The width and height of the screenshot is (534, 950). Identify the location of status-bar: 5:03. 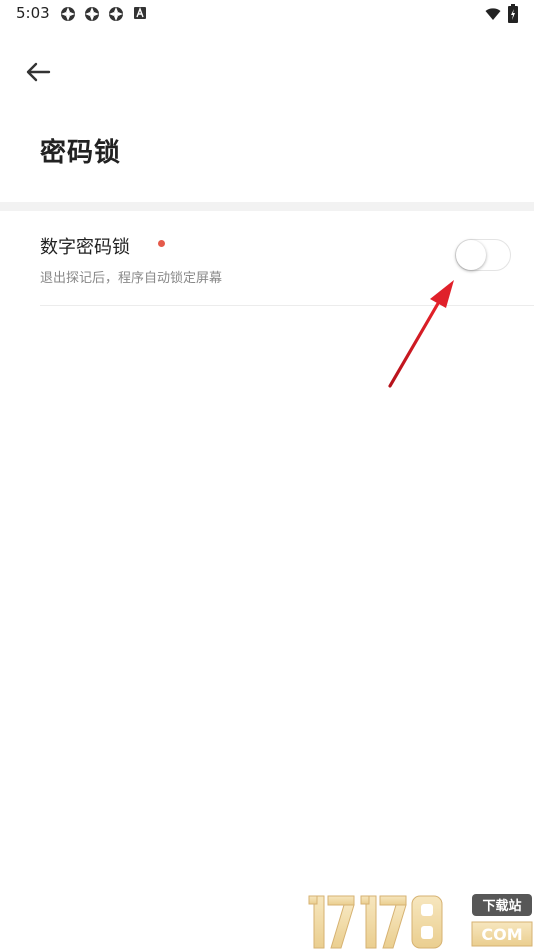
(267, 14).